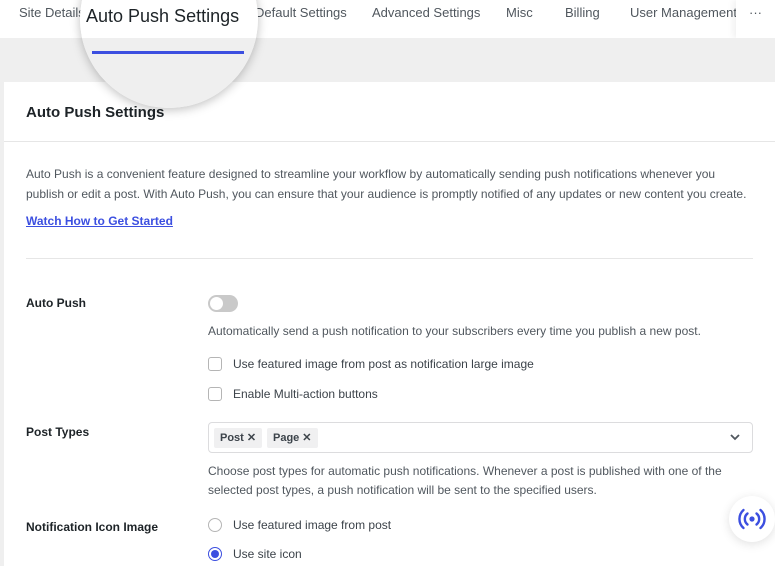 The width and height of the screenshot is (775, 566). I want to click on tab-misc: Misc, so click(519, 12).